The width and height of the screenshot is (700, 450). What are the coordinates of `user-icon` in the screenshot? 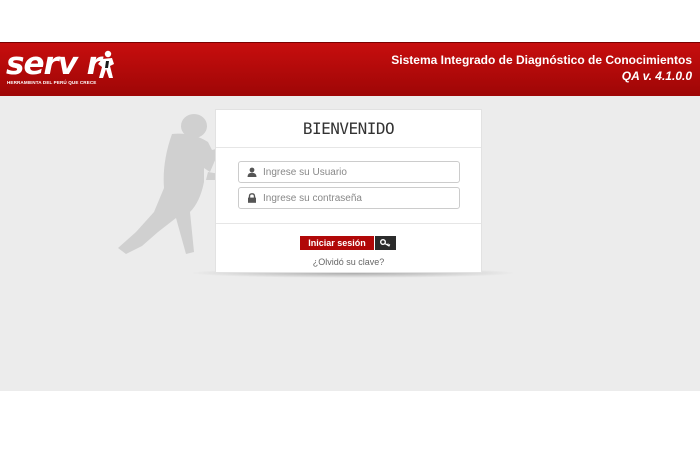 It's located at (252, 172).